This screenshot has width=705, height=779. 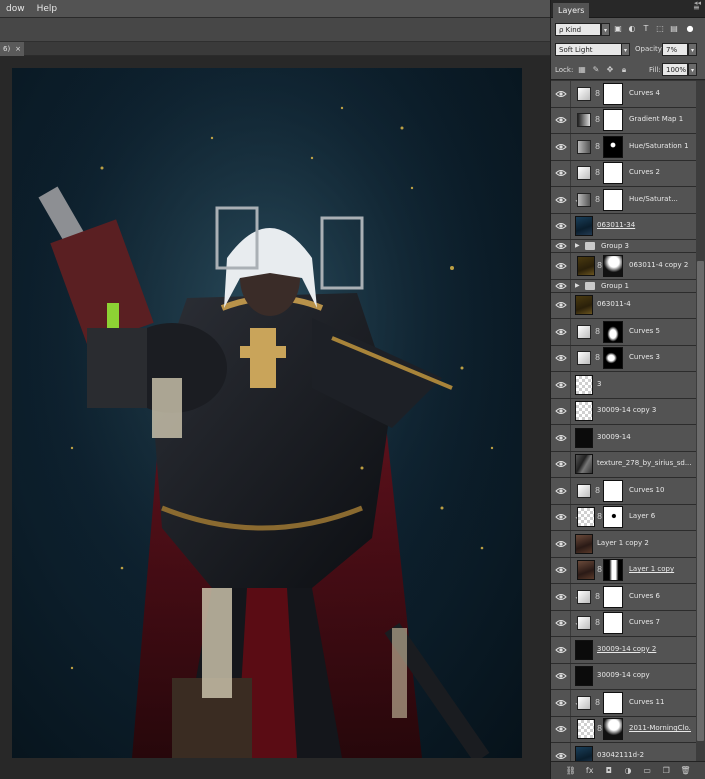 I want to click on chevron-down-icon: ▾, so click(x=605, y=29).